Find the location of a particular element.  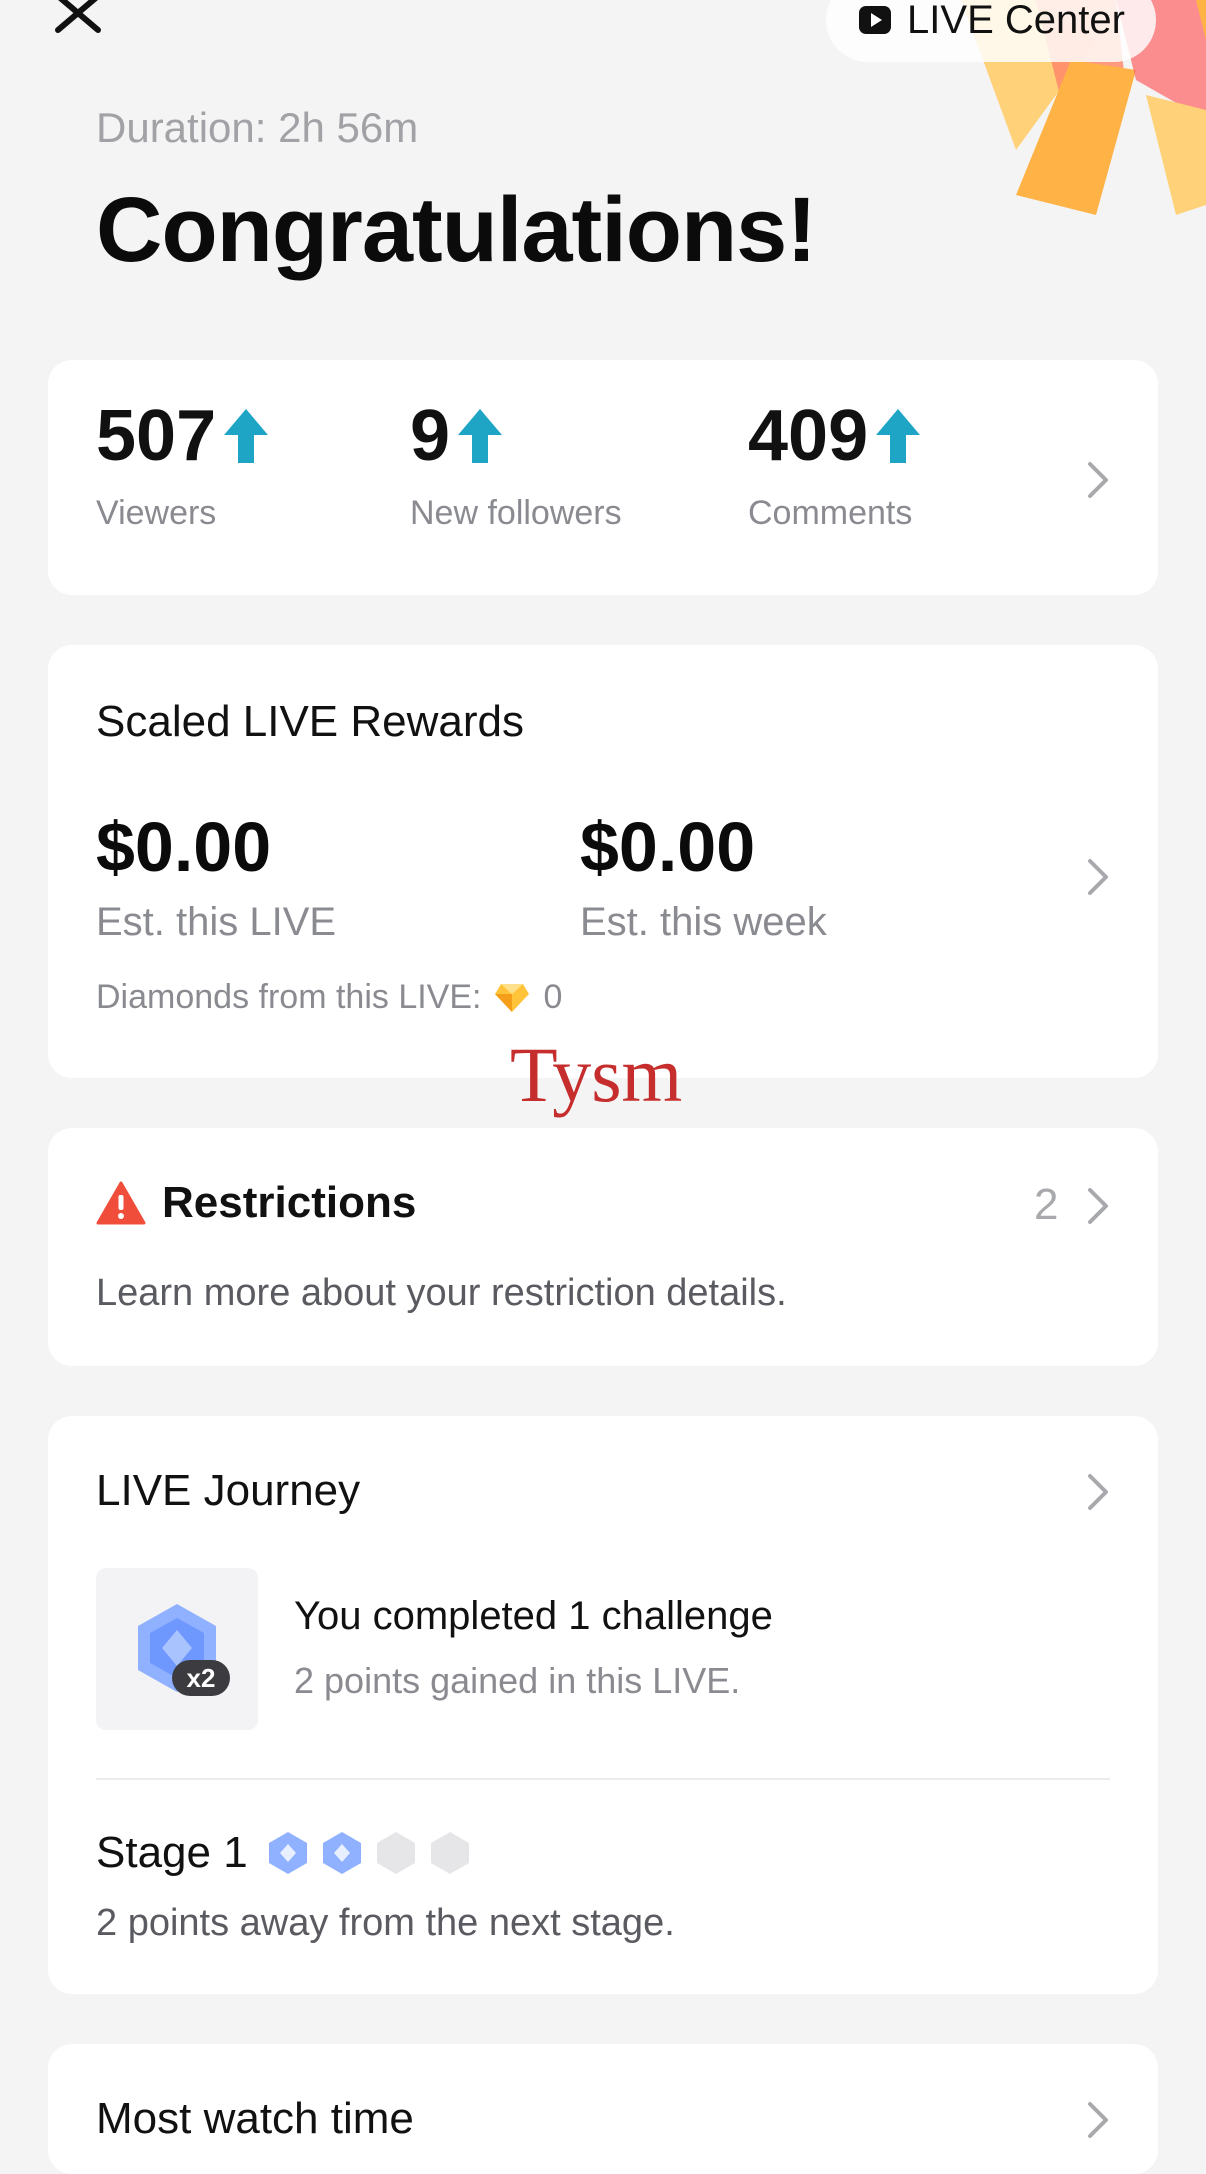

close-button is located at coordinates (80, 25).